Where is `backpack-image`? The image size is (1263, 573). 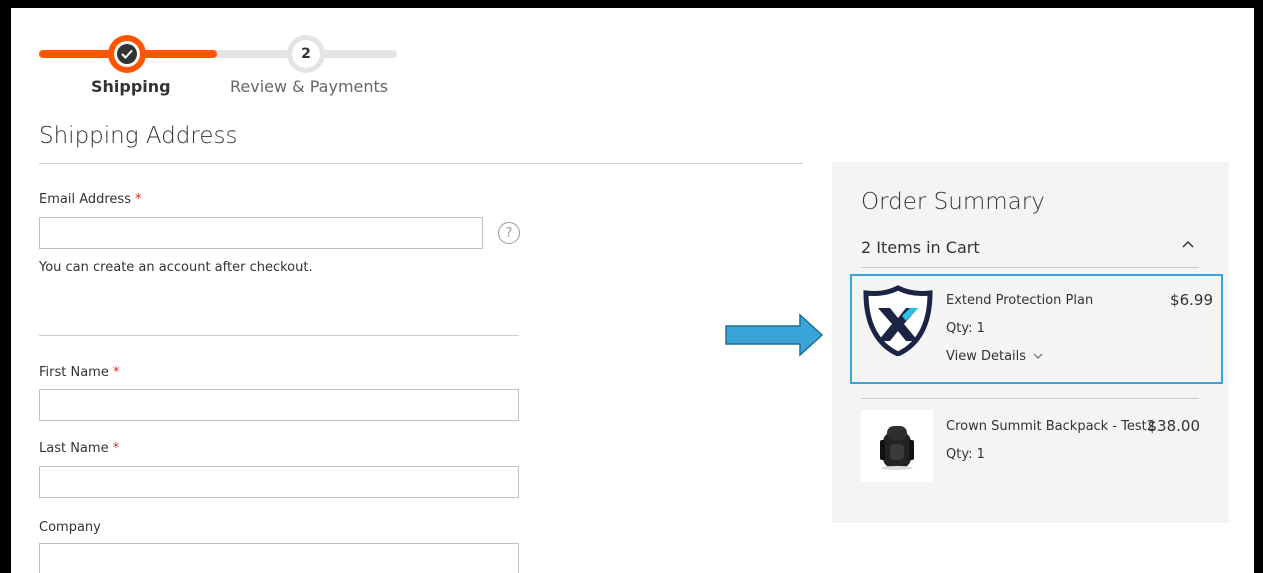
backpack-image is located at coordinates (897, 446).